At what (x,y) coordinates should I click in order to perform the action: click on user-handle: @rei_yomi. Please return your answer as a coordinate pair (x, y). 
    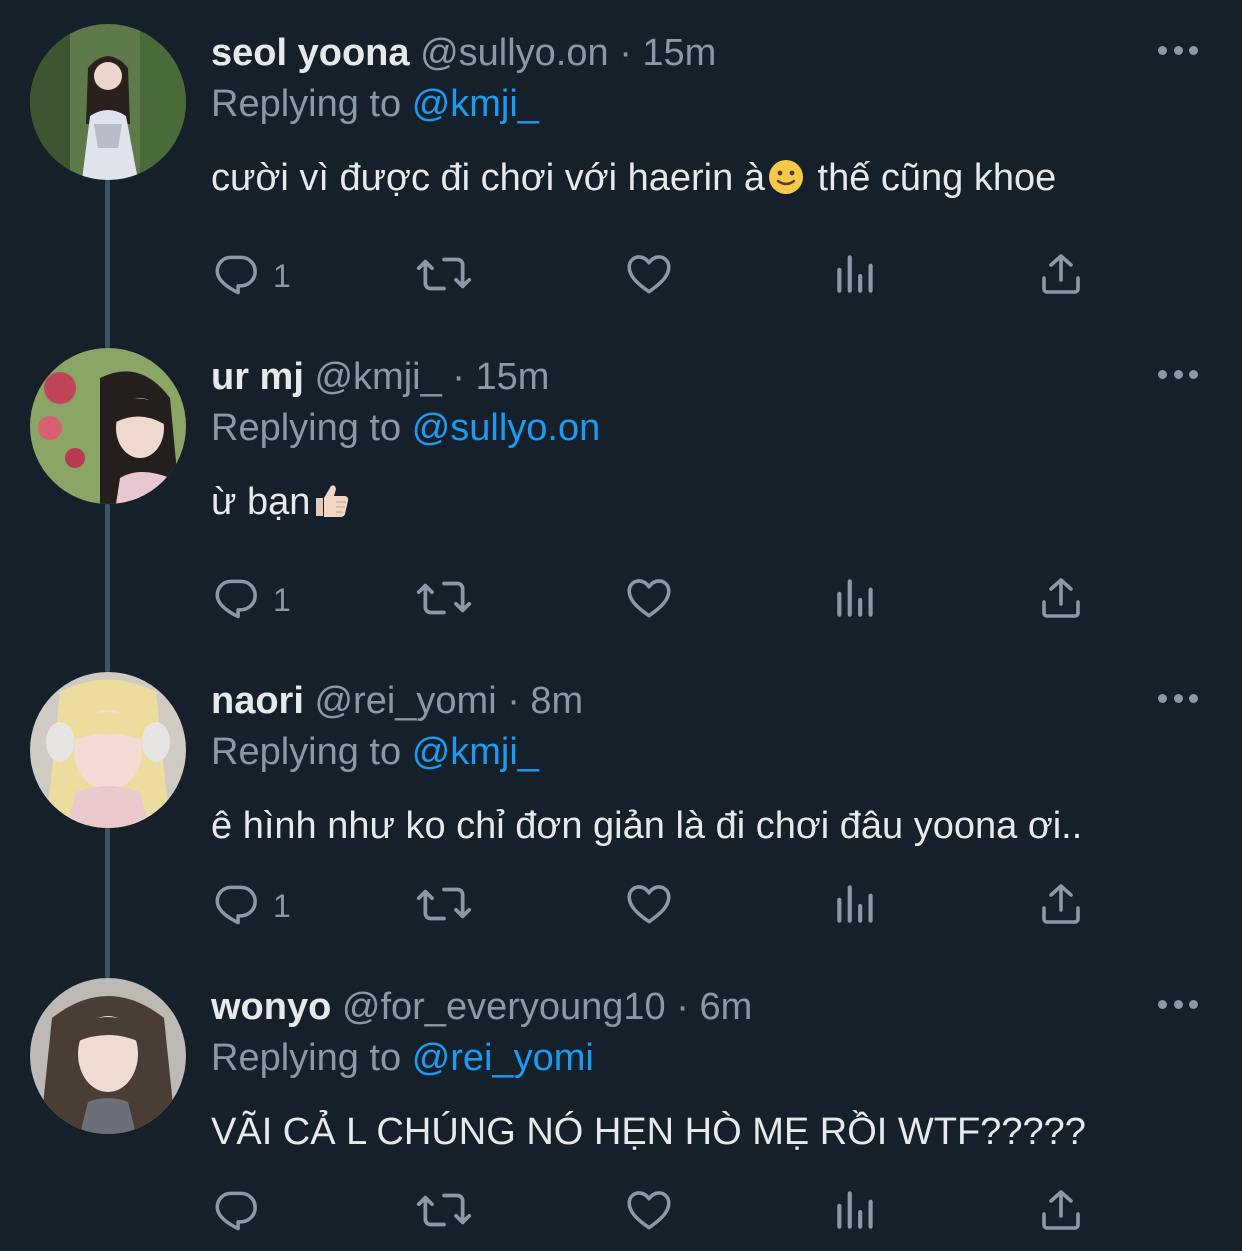
    Looking at the image, I should click on (405, 701).